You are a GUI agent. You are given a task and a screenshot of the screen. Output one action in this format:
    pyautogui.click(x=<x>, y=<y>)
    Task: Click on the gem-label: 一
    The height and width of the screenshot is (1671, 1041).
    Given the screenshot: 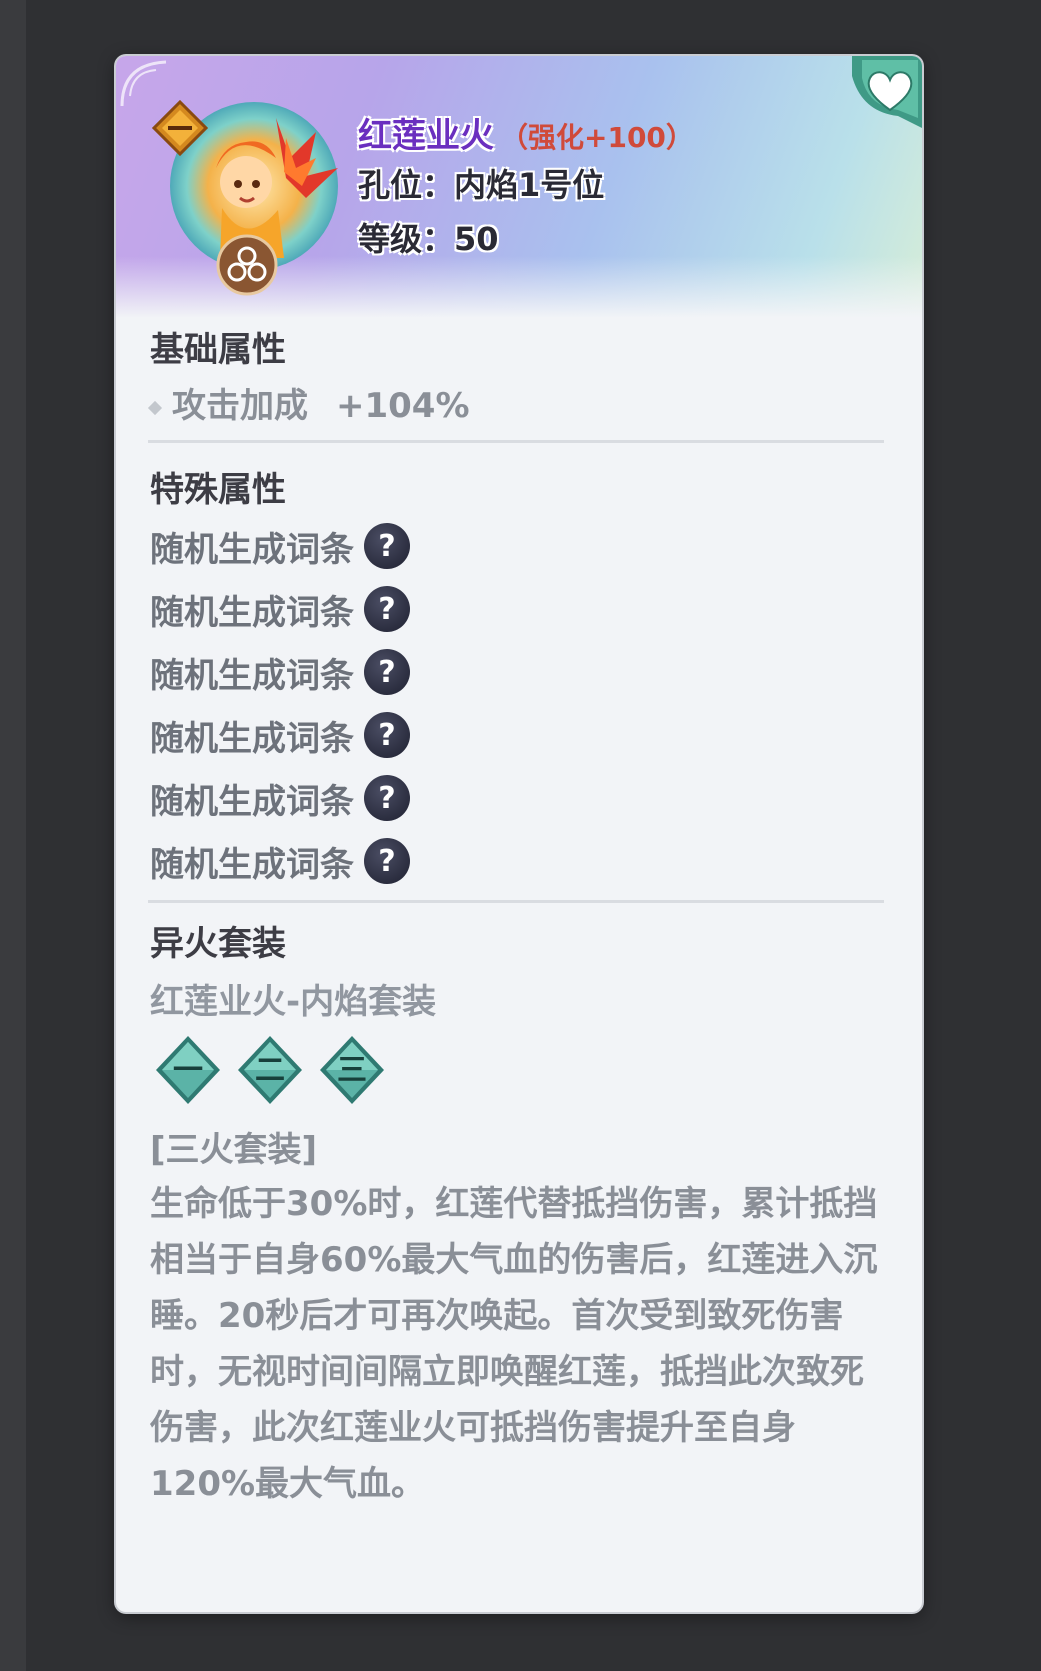 What is the action you would take?
    pyautogui.click(x=188, y=1070)
    